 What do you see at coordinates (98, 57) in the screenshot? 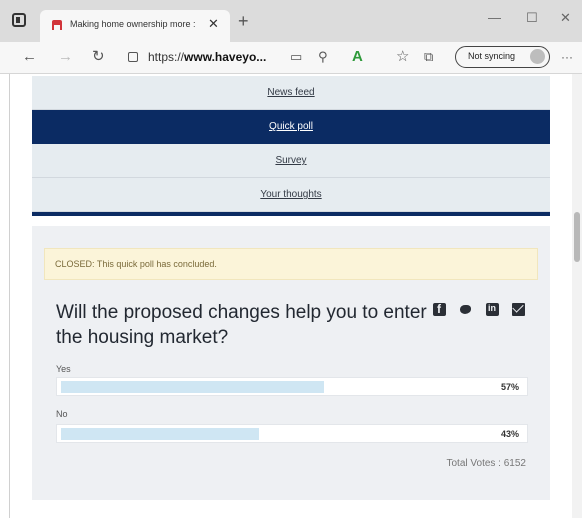
I see `refresh-icon: ↻` at bounding box center [98, 57].